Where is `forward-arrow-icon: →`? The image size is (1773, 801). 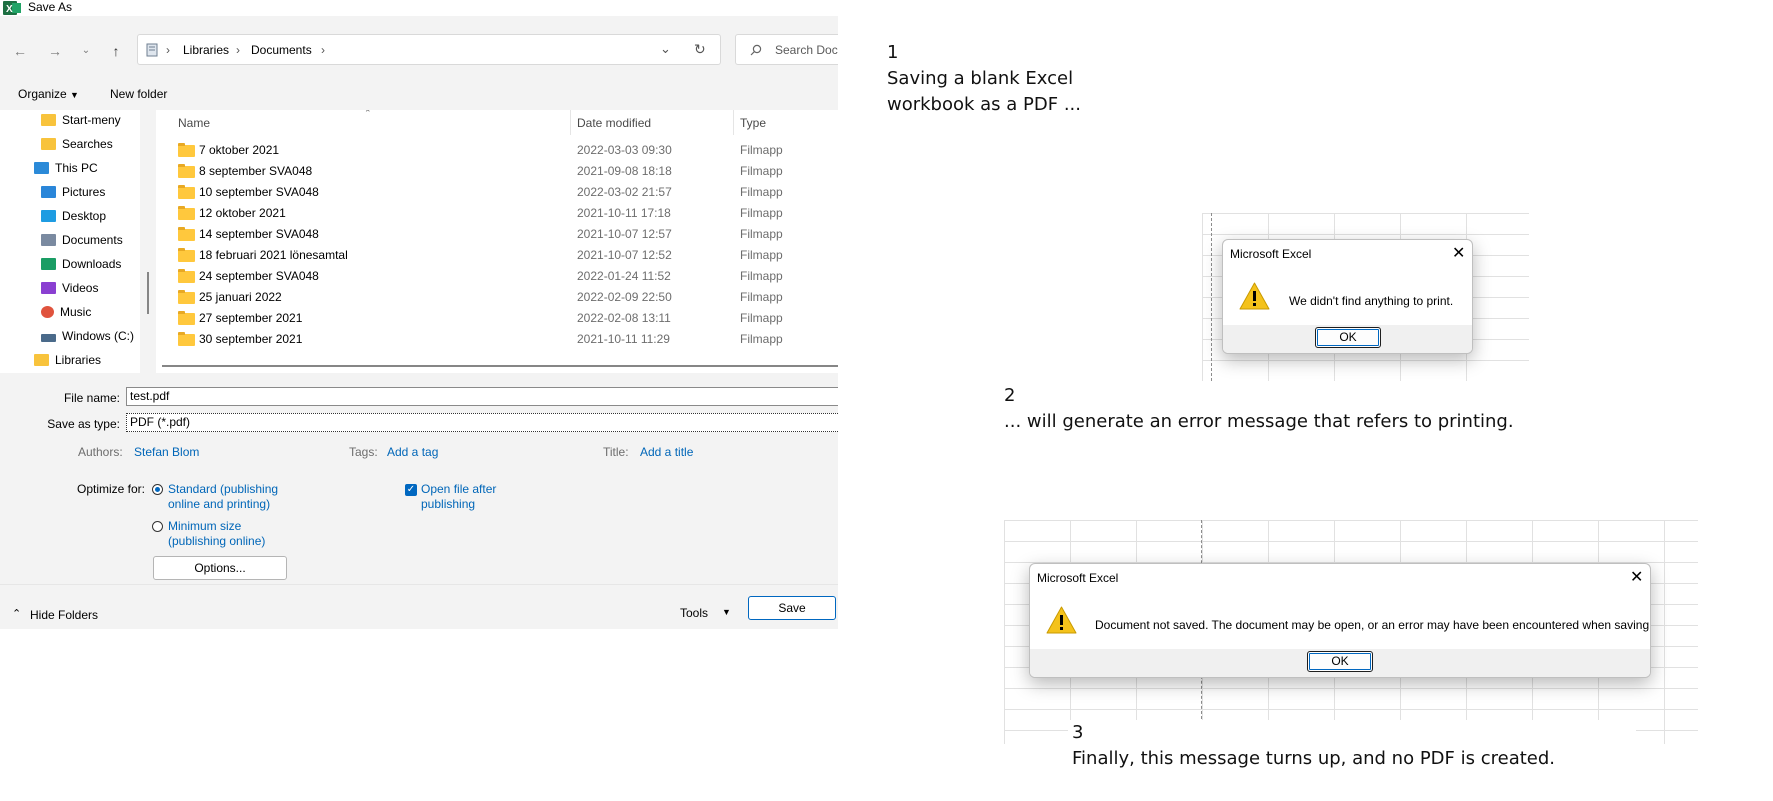
forward-arrow-icon: → is located at coordinates (55, 51).